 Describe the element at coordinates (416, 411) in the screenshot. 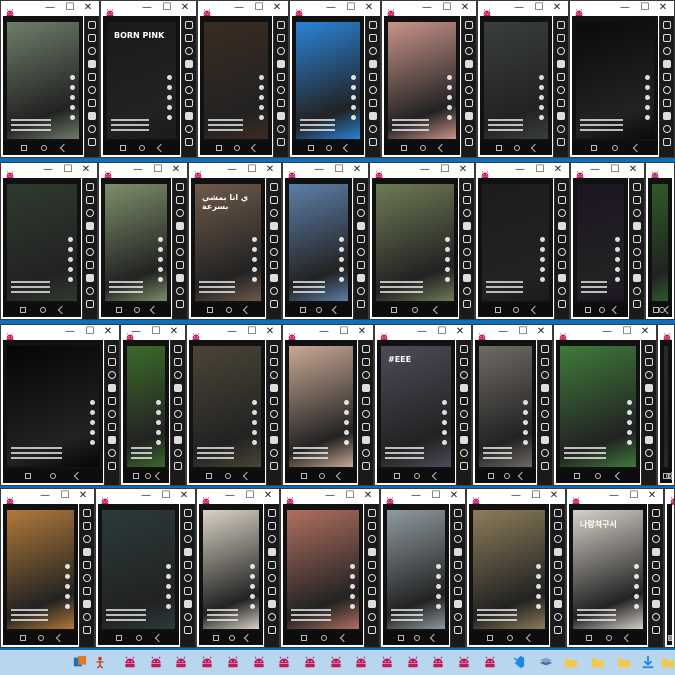

I see `phone-display: #EEE` at that location.